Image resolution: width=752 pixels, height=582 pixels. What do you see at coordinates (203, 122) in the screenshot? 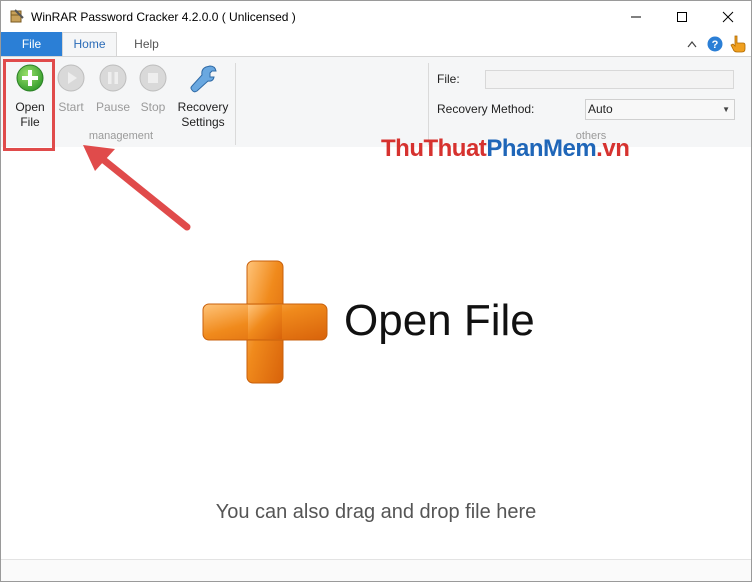
I see `recovery-settings-label-2: Settings` at bounding box center [203, 122].